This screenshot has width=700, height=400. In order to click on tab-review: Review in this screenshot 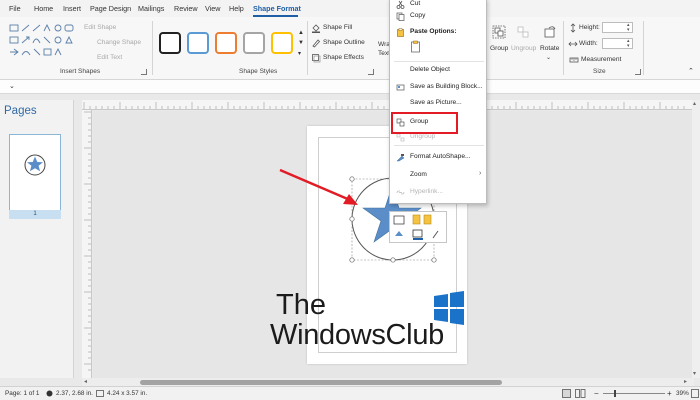, I will do `click(186, 8)`.